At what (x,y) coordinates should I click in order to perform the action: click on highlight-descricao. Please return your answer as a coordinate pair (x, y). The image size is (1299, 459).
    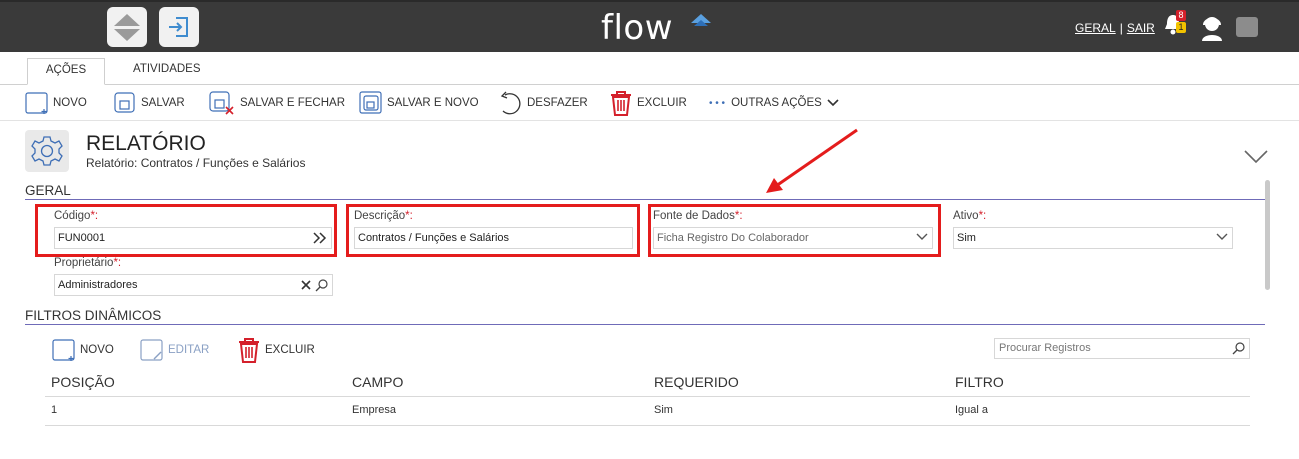
    Looking at the image, I should click on (493, 230).